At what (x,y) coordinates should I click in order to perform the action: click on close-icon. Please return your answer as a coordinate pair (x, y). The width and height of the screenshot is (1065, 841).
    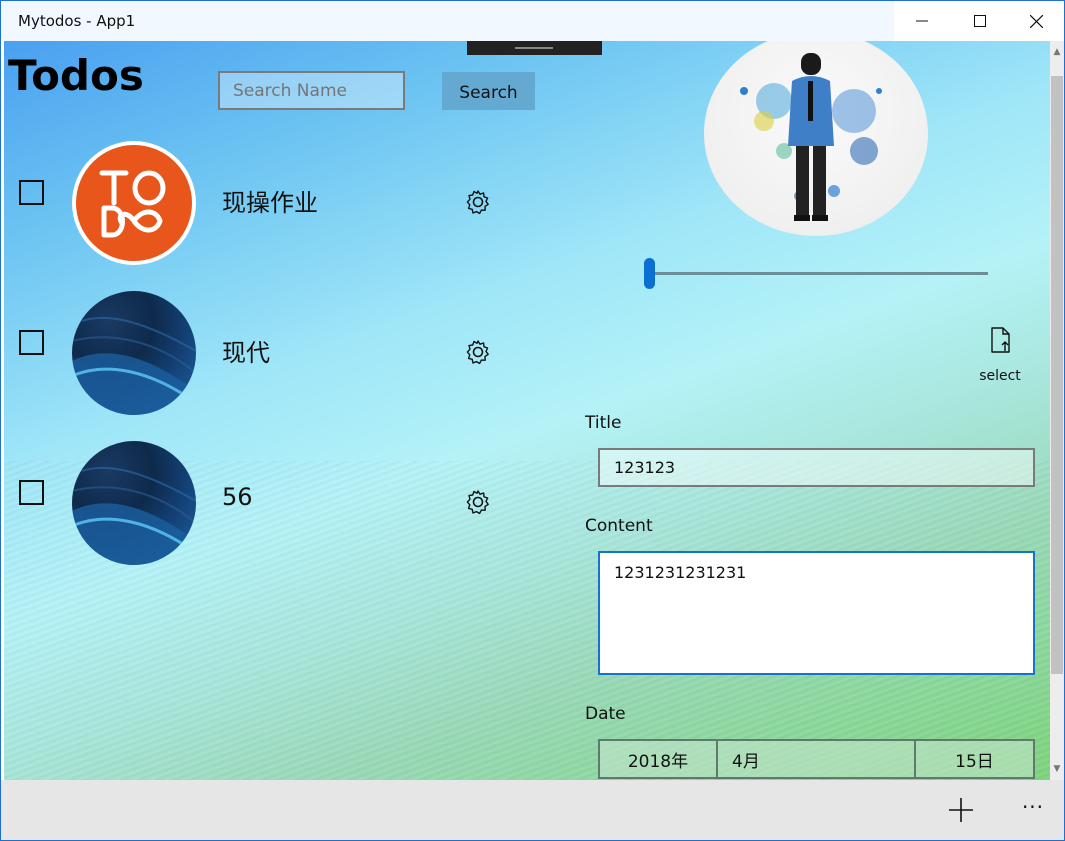
    Looking at the image, I should click on (1036, 21).